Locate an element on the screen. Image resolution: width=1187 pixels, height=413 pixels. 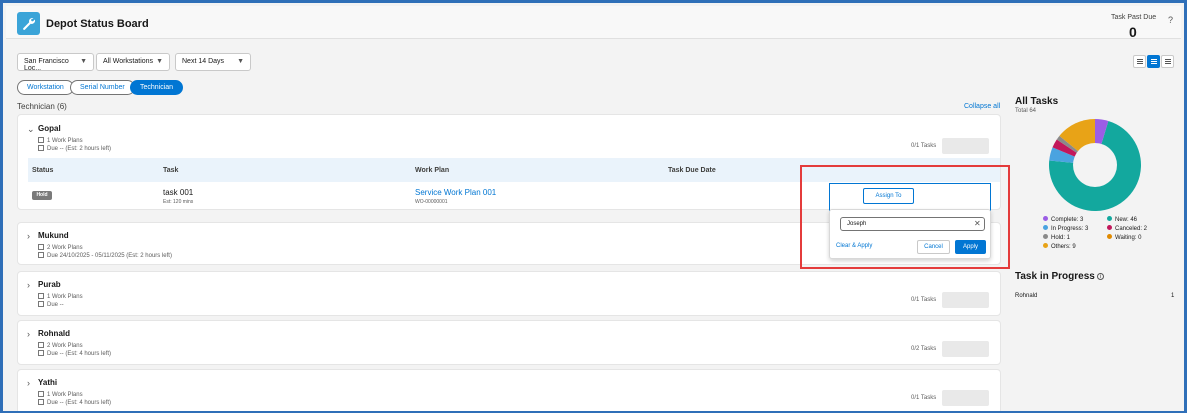
list-icon is located at coordinates (1140, 59).